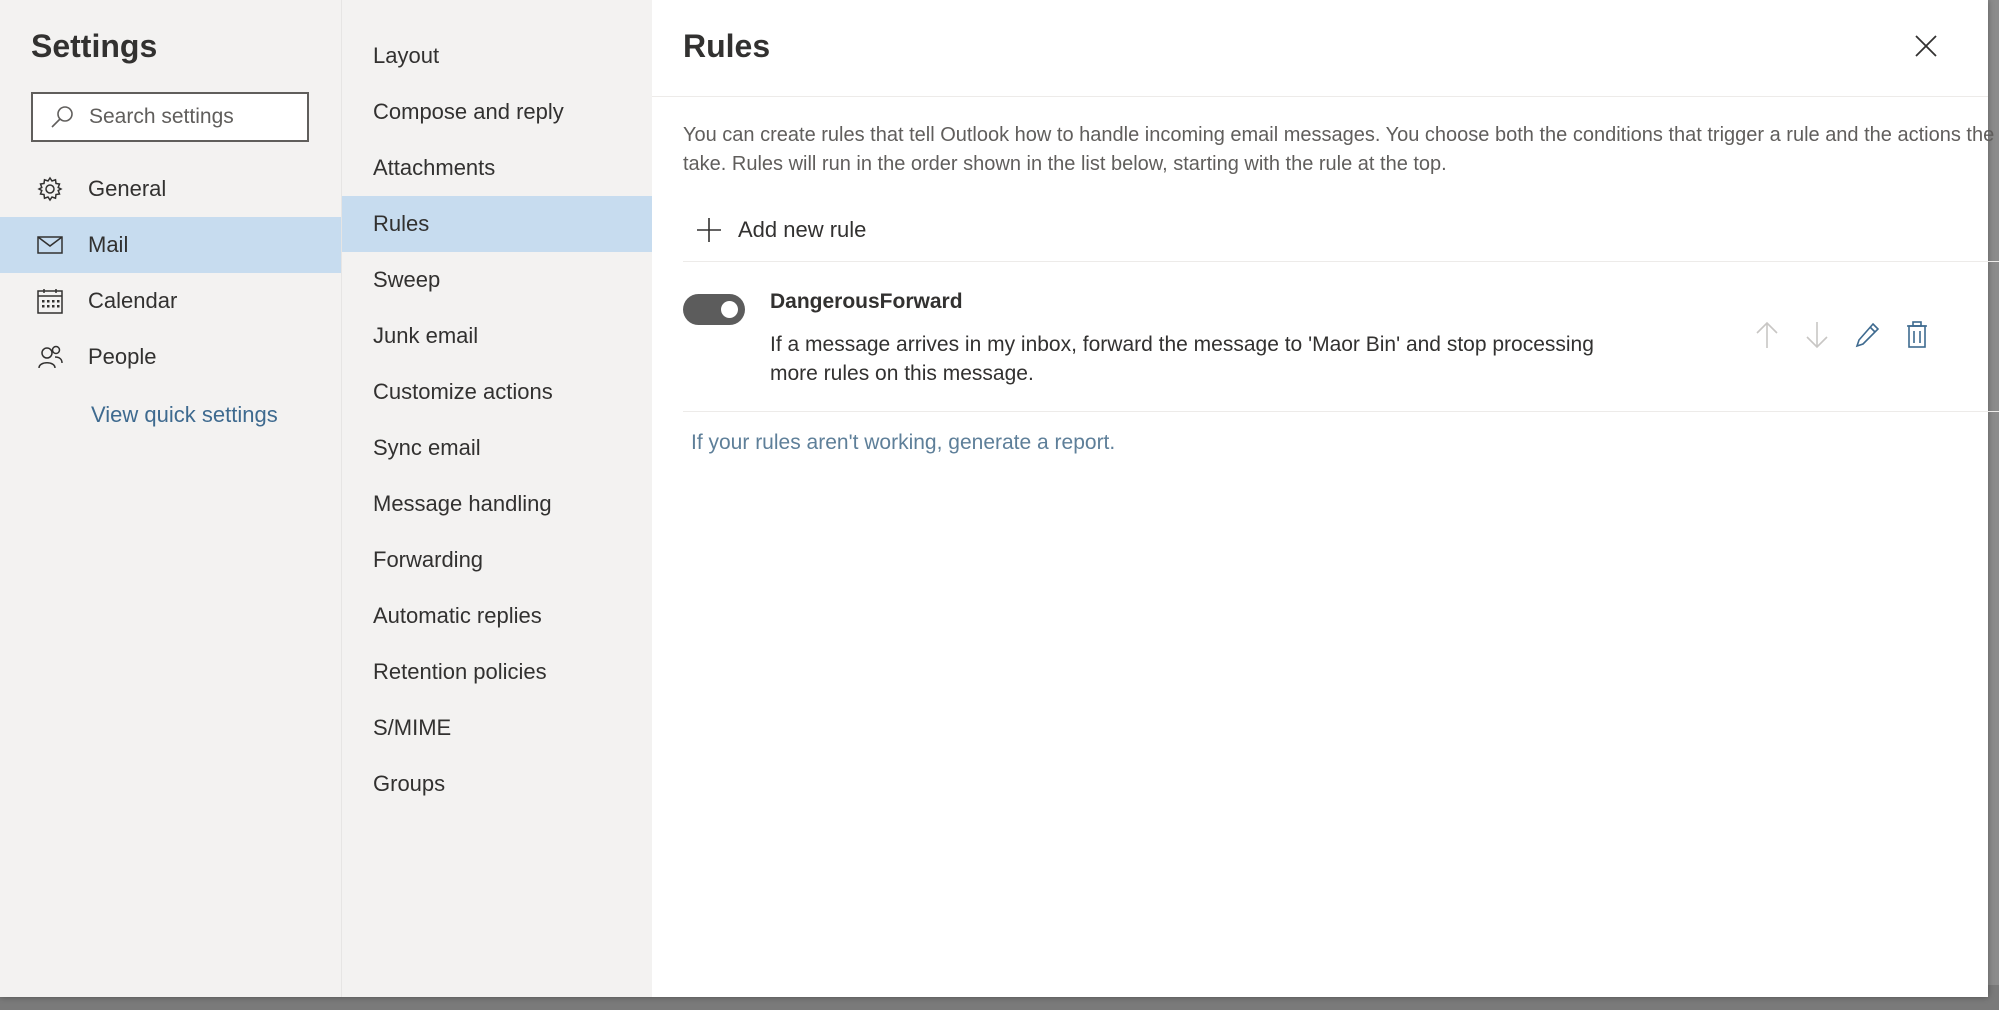 This screenshot has width=1999, height=1010. I want to click on submenu-item-attachments: Attachments, so click(497, 168).